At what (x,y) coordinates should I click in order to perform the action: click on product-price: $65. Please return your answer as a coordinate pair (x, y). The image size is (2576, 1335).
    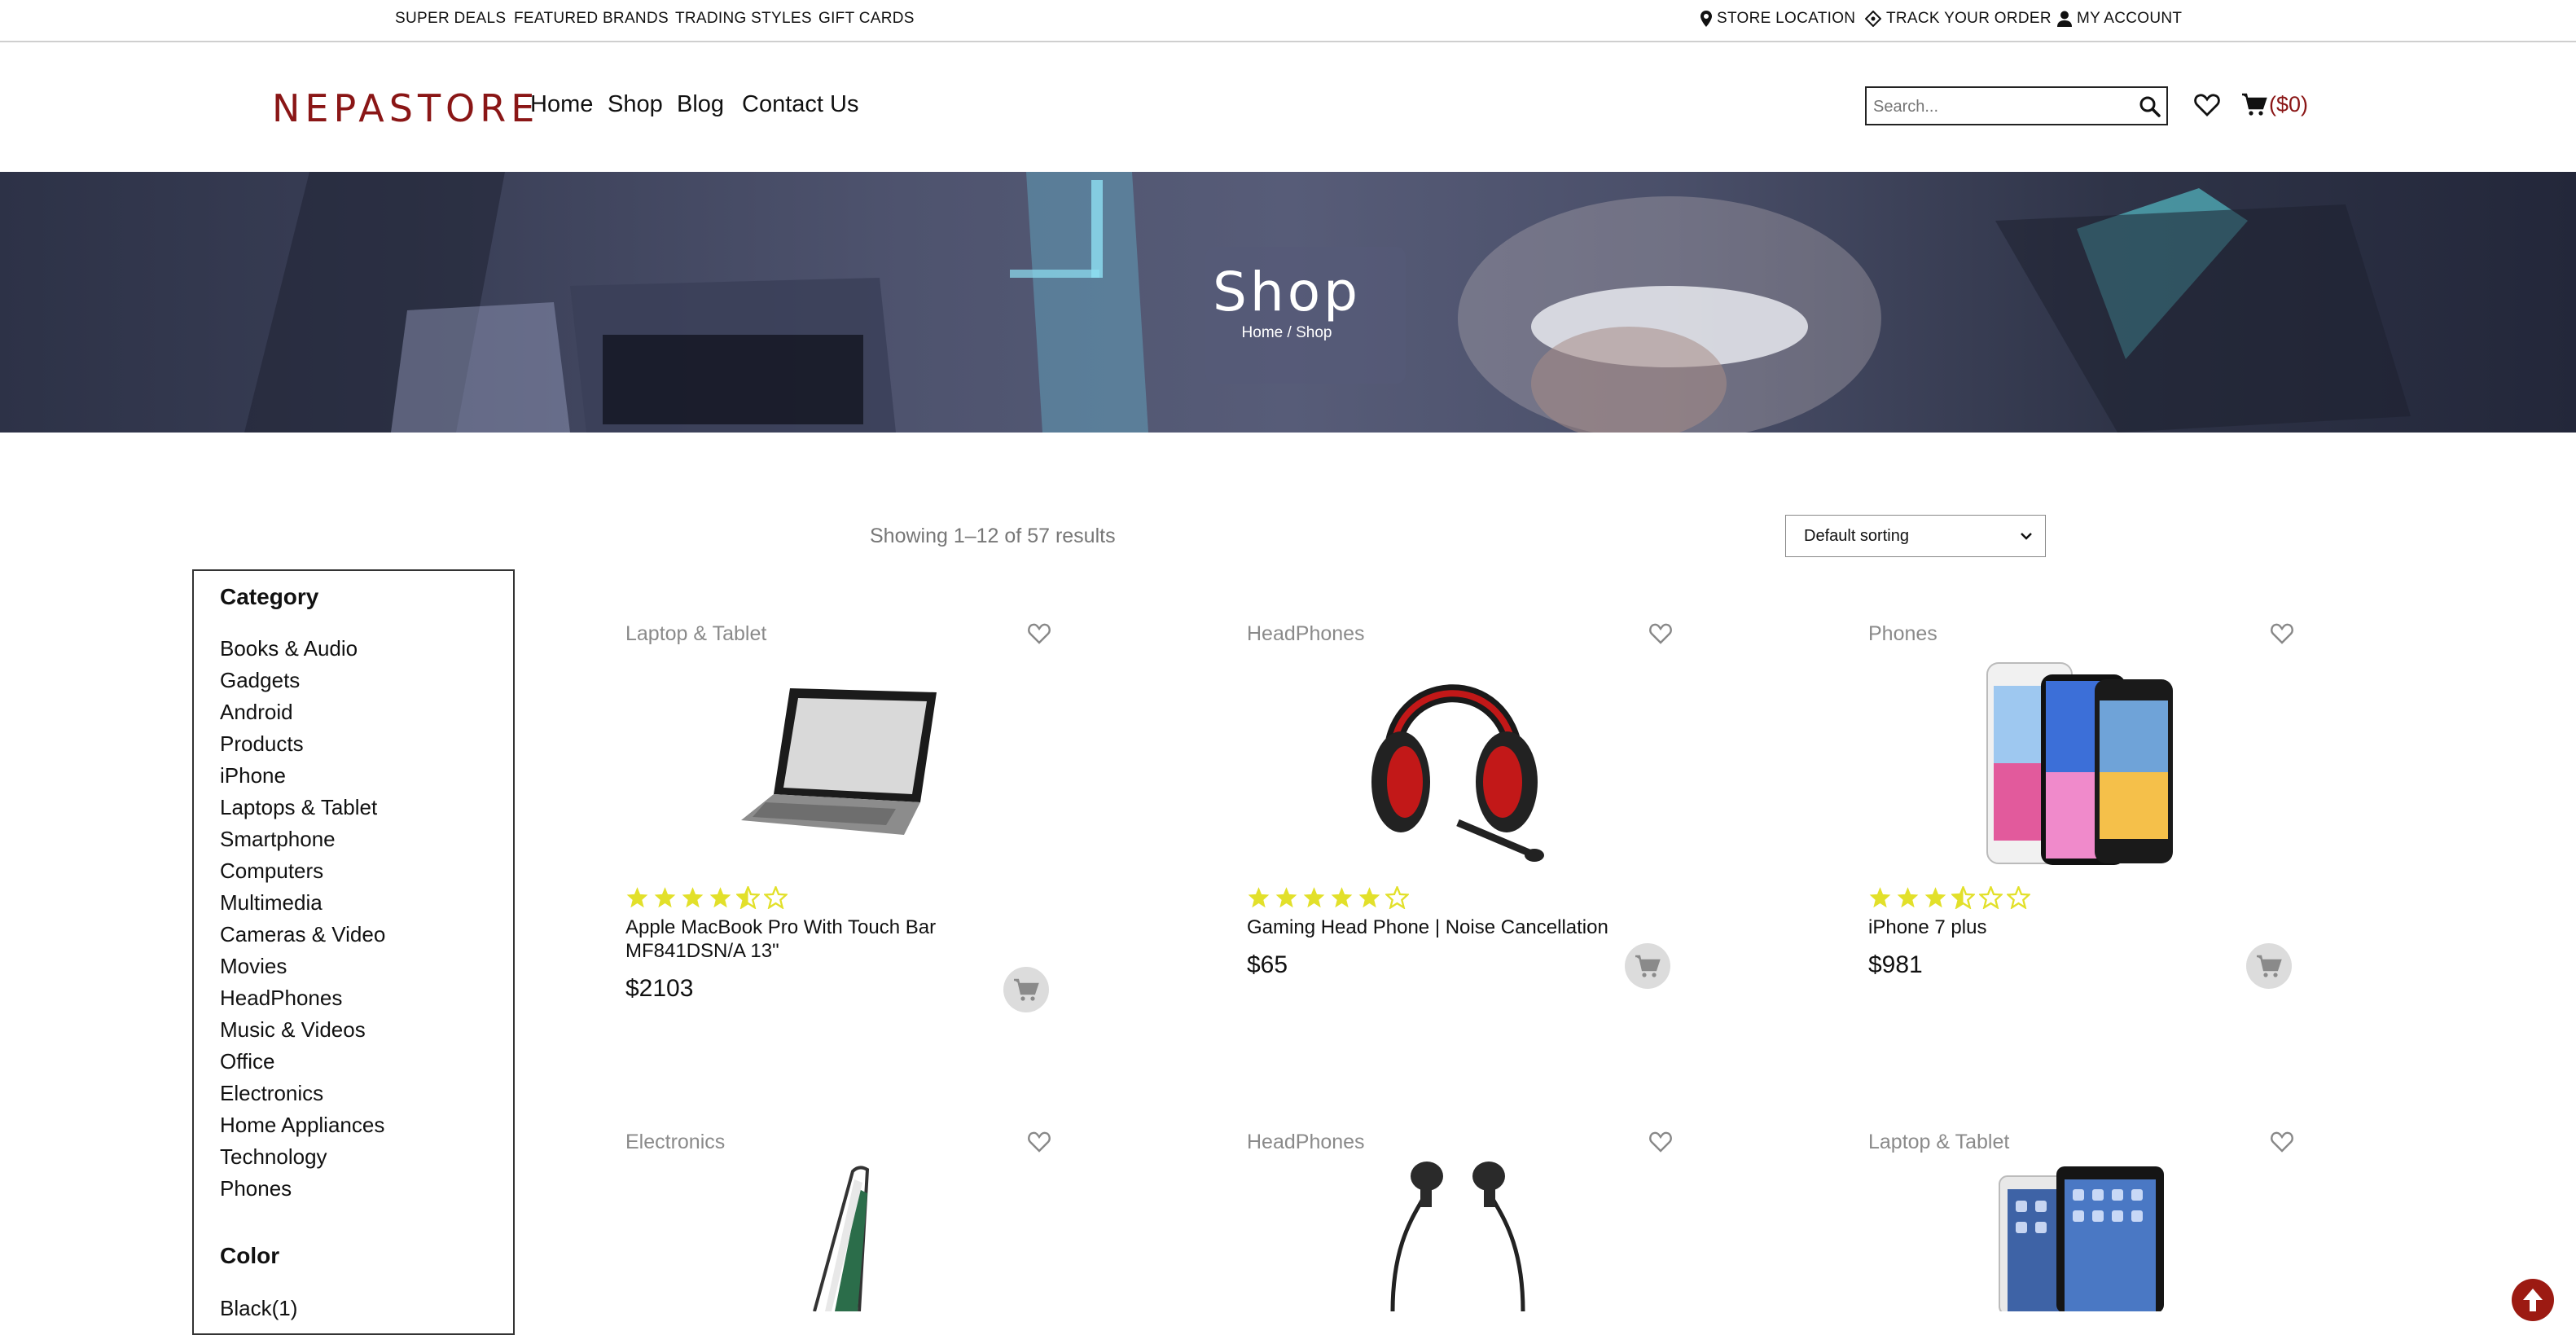
    Looking at the image, I should click on (1267, 964).